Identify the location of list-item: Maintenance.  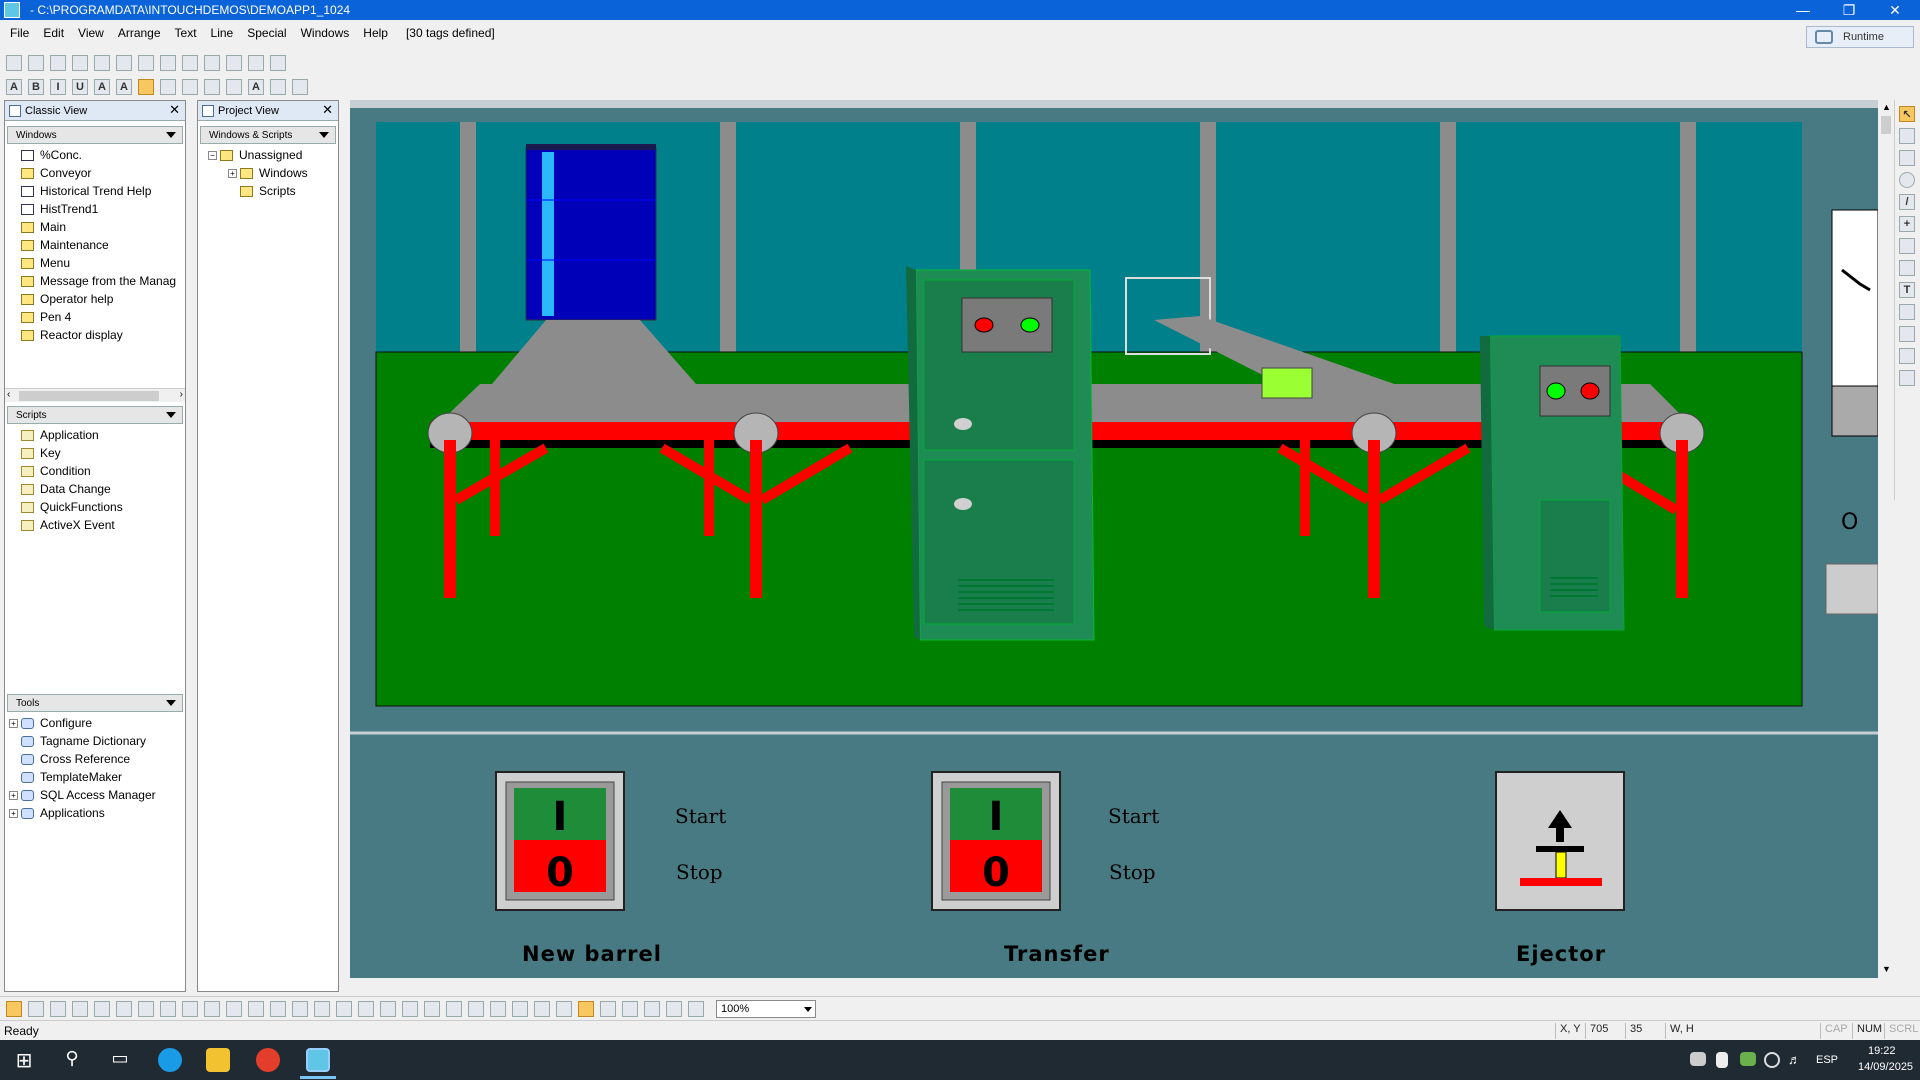
(95, 245).